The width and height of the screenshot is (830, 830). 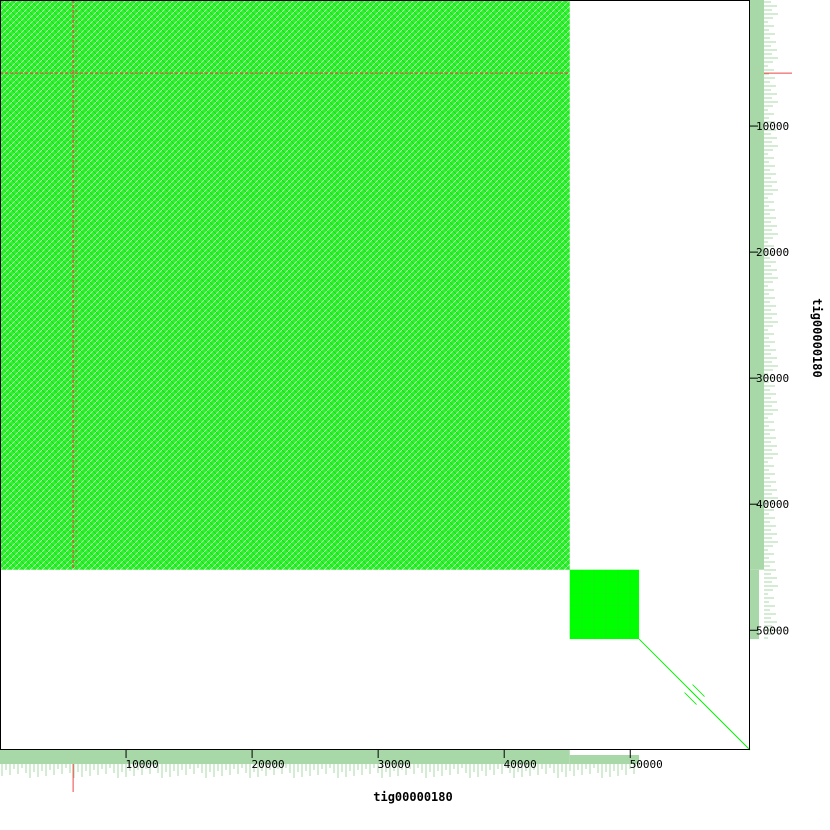 I want to click on y-tick-label: 10000, so click(x=772, y=126).